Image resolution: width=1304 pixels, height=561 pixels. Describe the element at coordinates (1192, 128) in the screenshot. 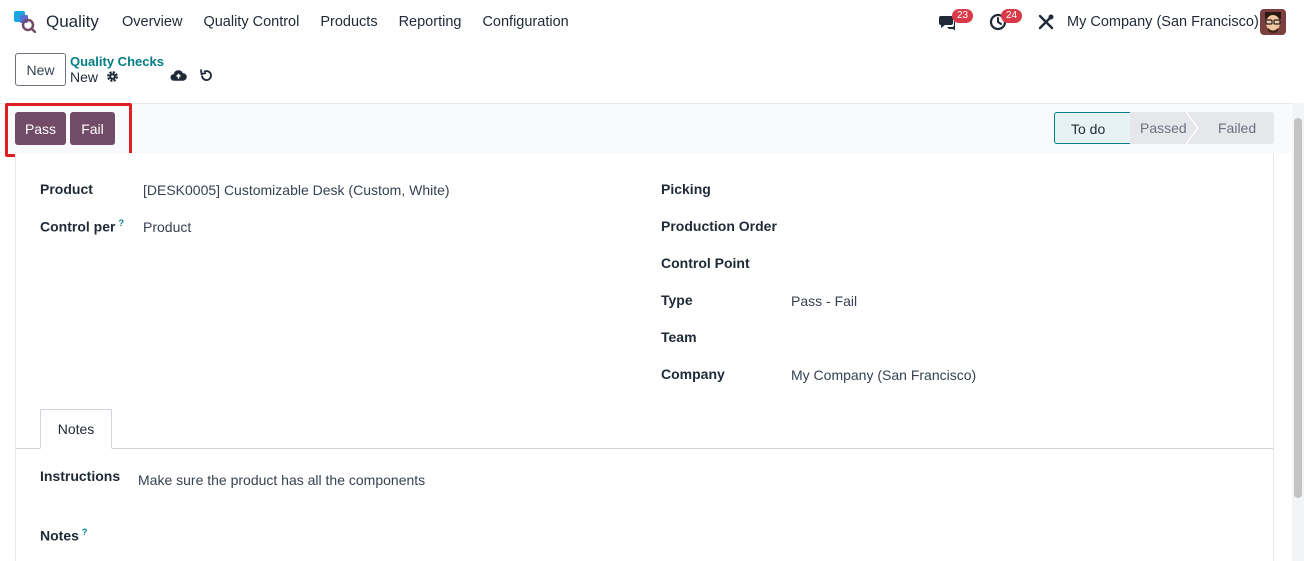

I see `stage-chevron-icon` at that location.